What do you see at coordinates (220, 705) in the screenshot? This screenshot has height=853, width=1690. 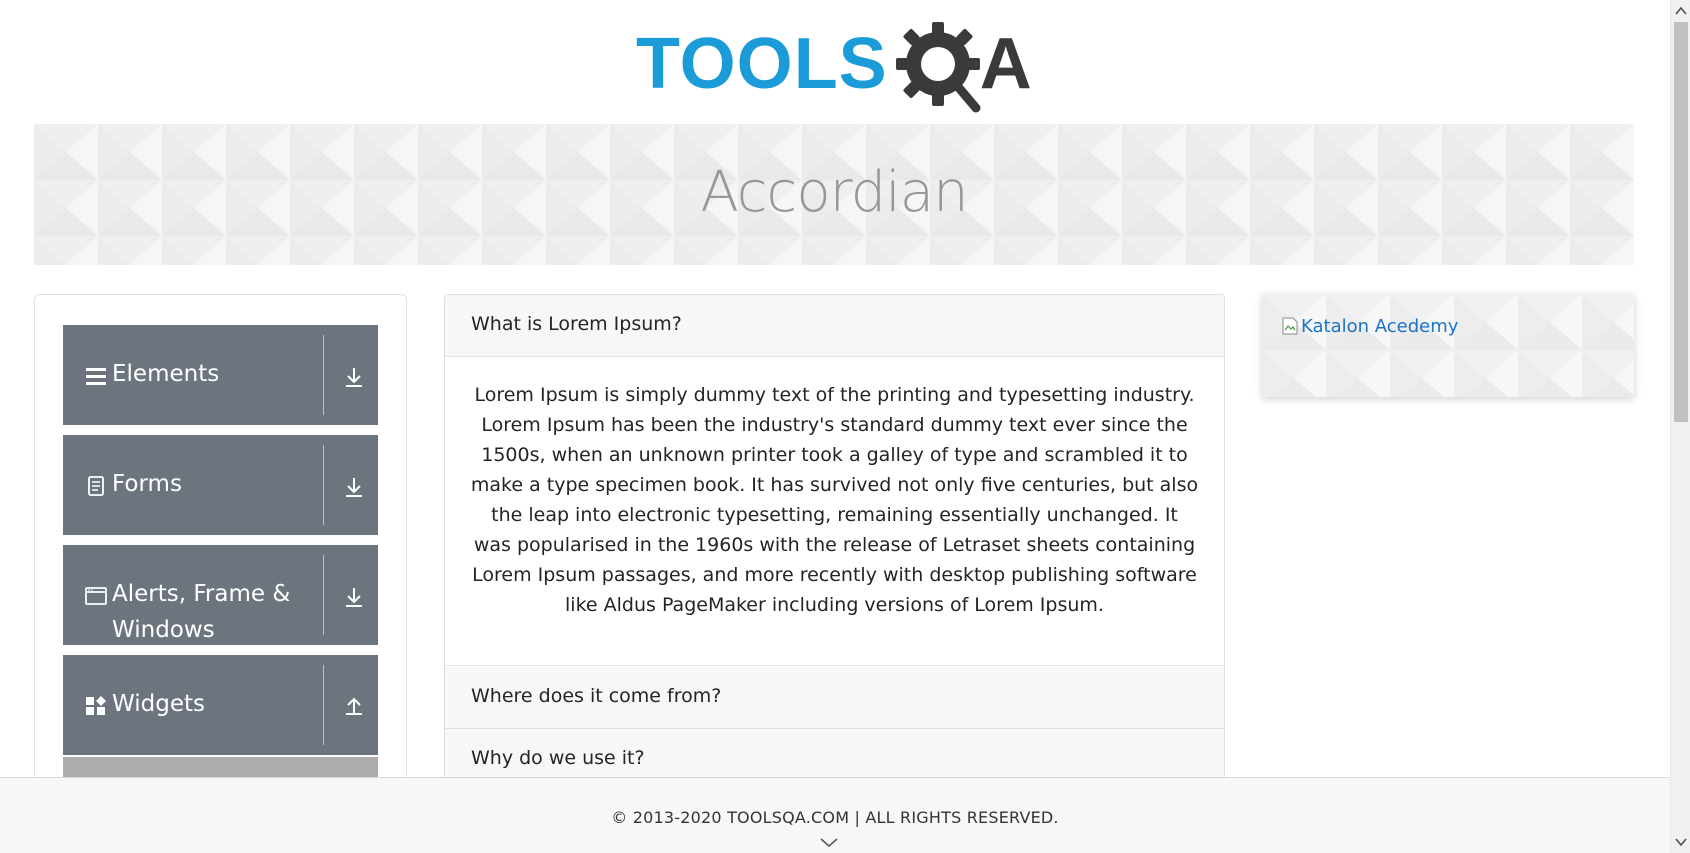 I see `sidebar-group-widgets: Widgets` at bounding box center [220, 705].